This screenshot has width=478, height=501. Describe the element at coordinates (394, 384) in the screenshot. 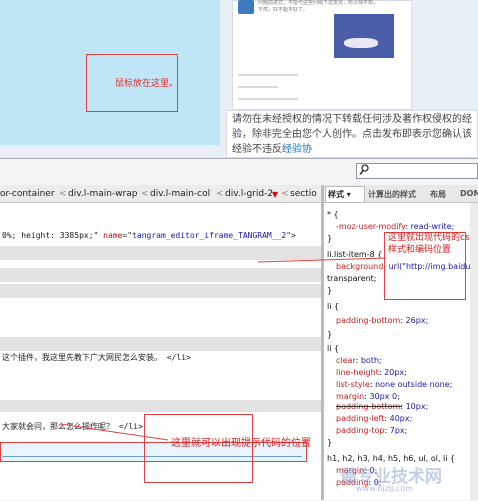

I see `css-declaration: list-style: none outside none;` at that location.